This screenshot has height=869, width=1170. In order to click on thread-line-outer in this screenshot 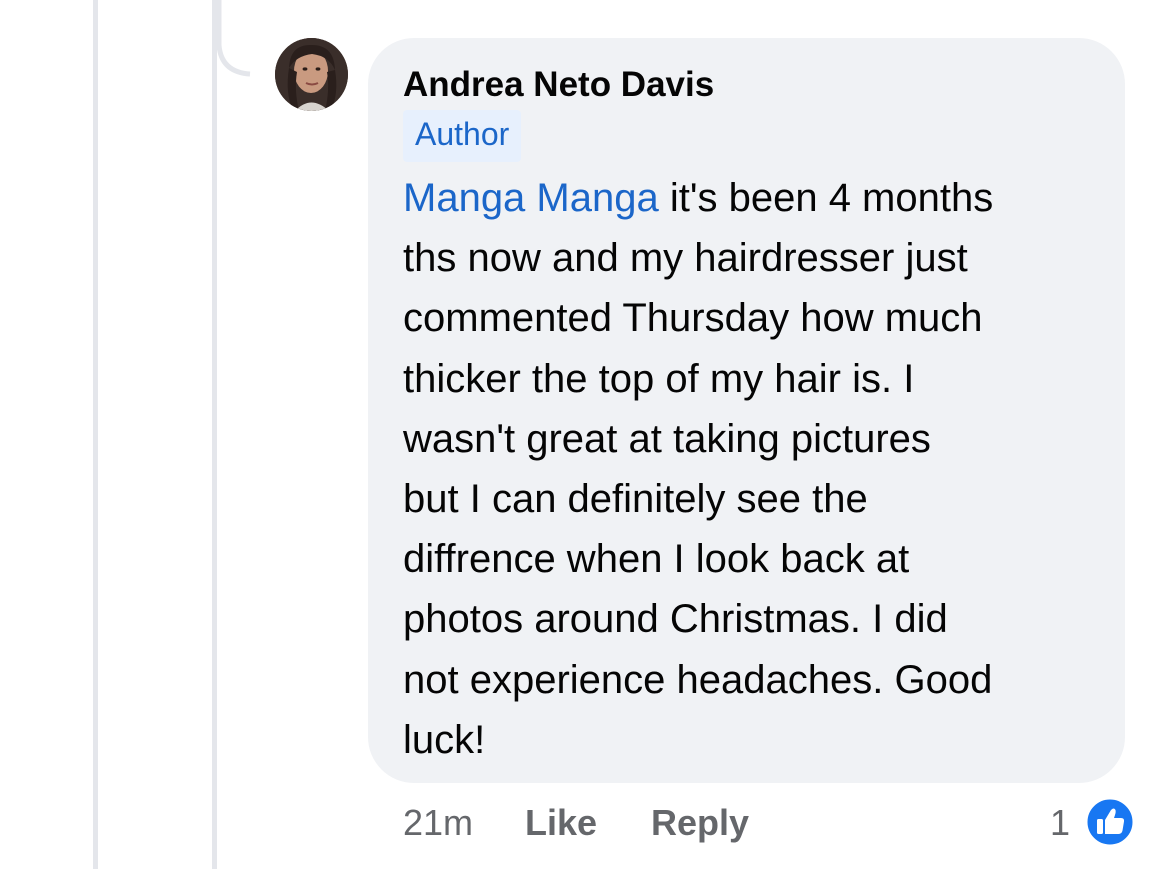, I will do `click(95, 434)`.